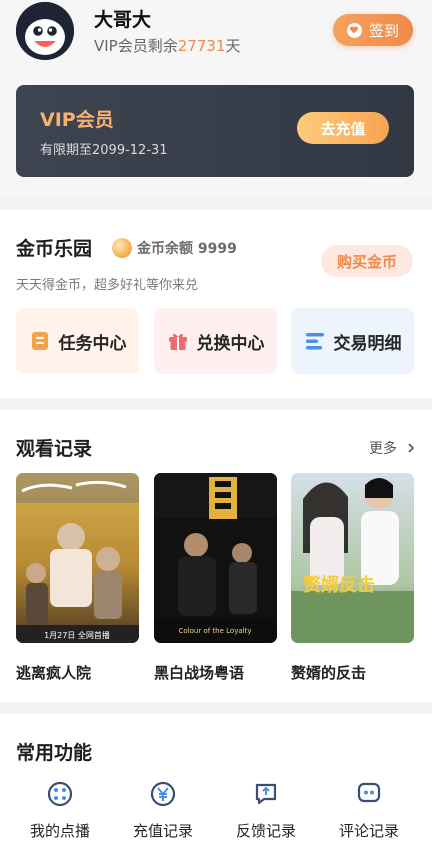  What do you see at coordinates (230, 343) in the screenshot?
I see `exchange-center-label: 兑换中心` at bounding box center [230, 343].